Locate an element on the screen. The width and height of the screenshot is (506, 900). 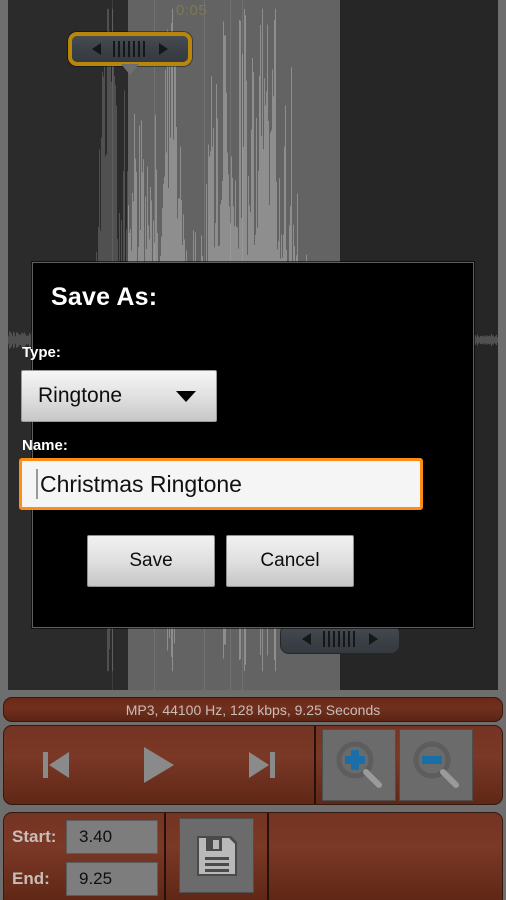
name-input-value: Christmas Ringtone is located at coordinates (141, 483).